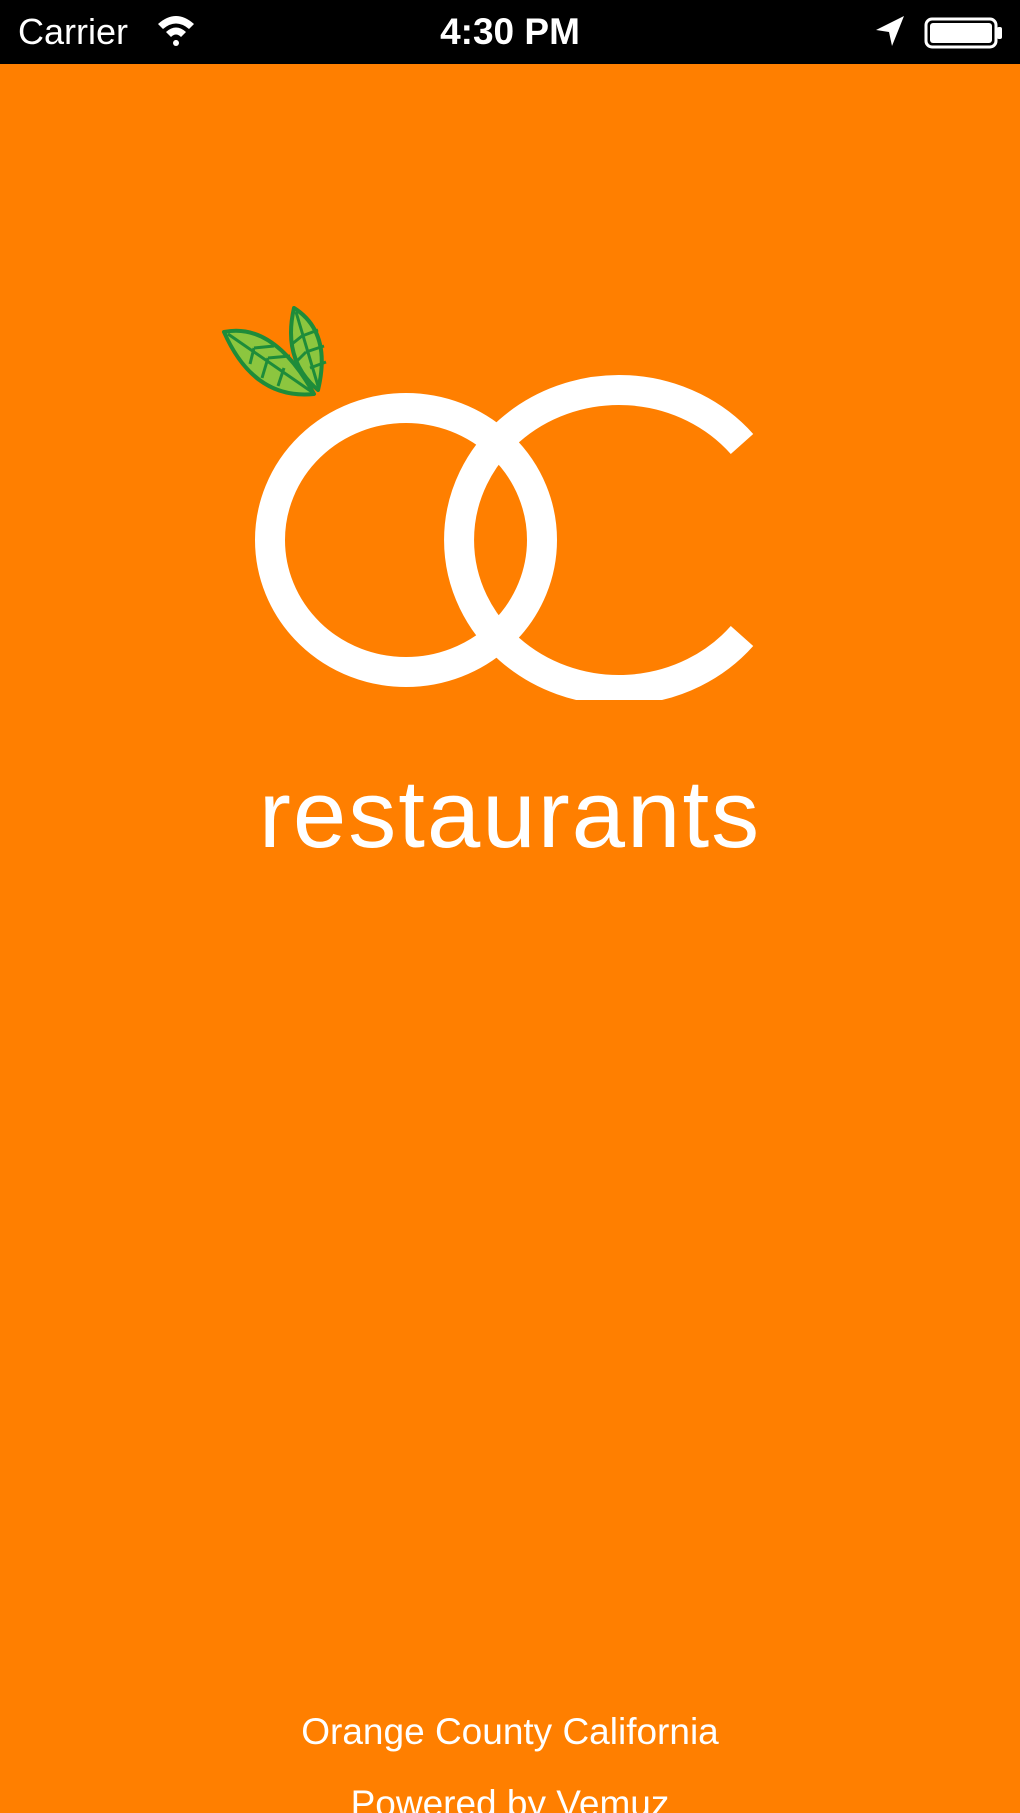 The image size is (1020, 1813). What do you see at coordinates (510, 814) in the screenshot?
I see `app-wordmark: restaurants` at bounding box center [510, 814].